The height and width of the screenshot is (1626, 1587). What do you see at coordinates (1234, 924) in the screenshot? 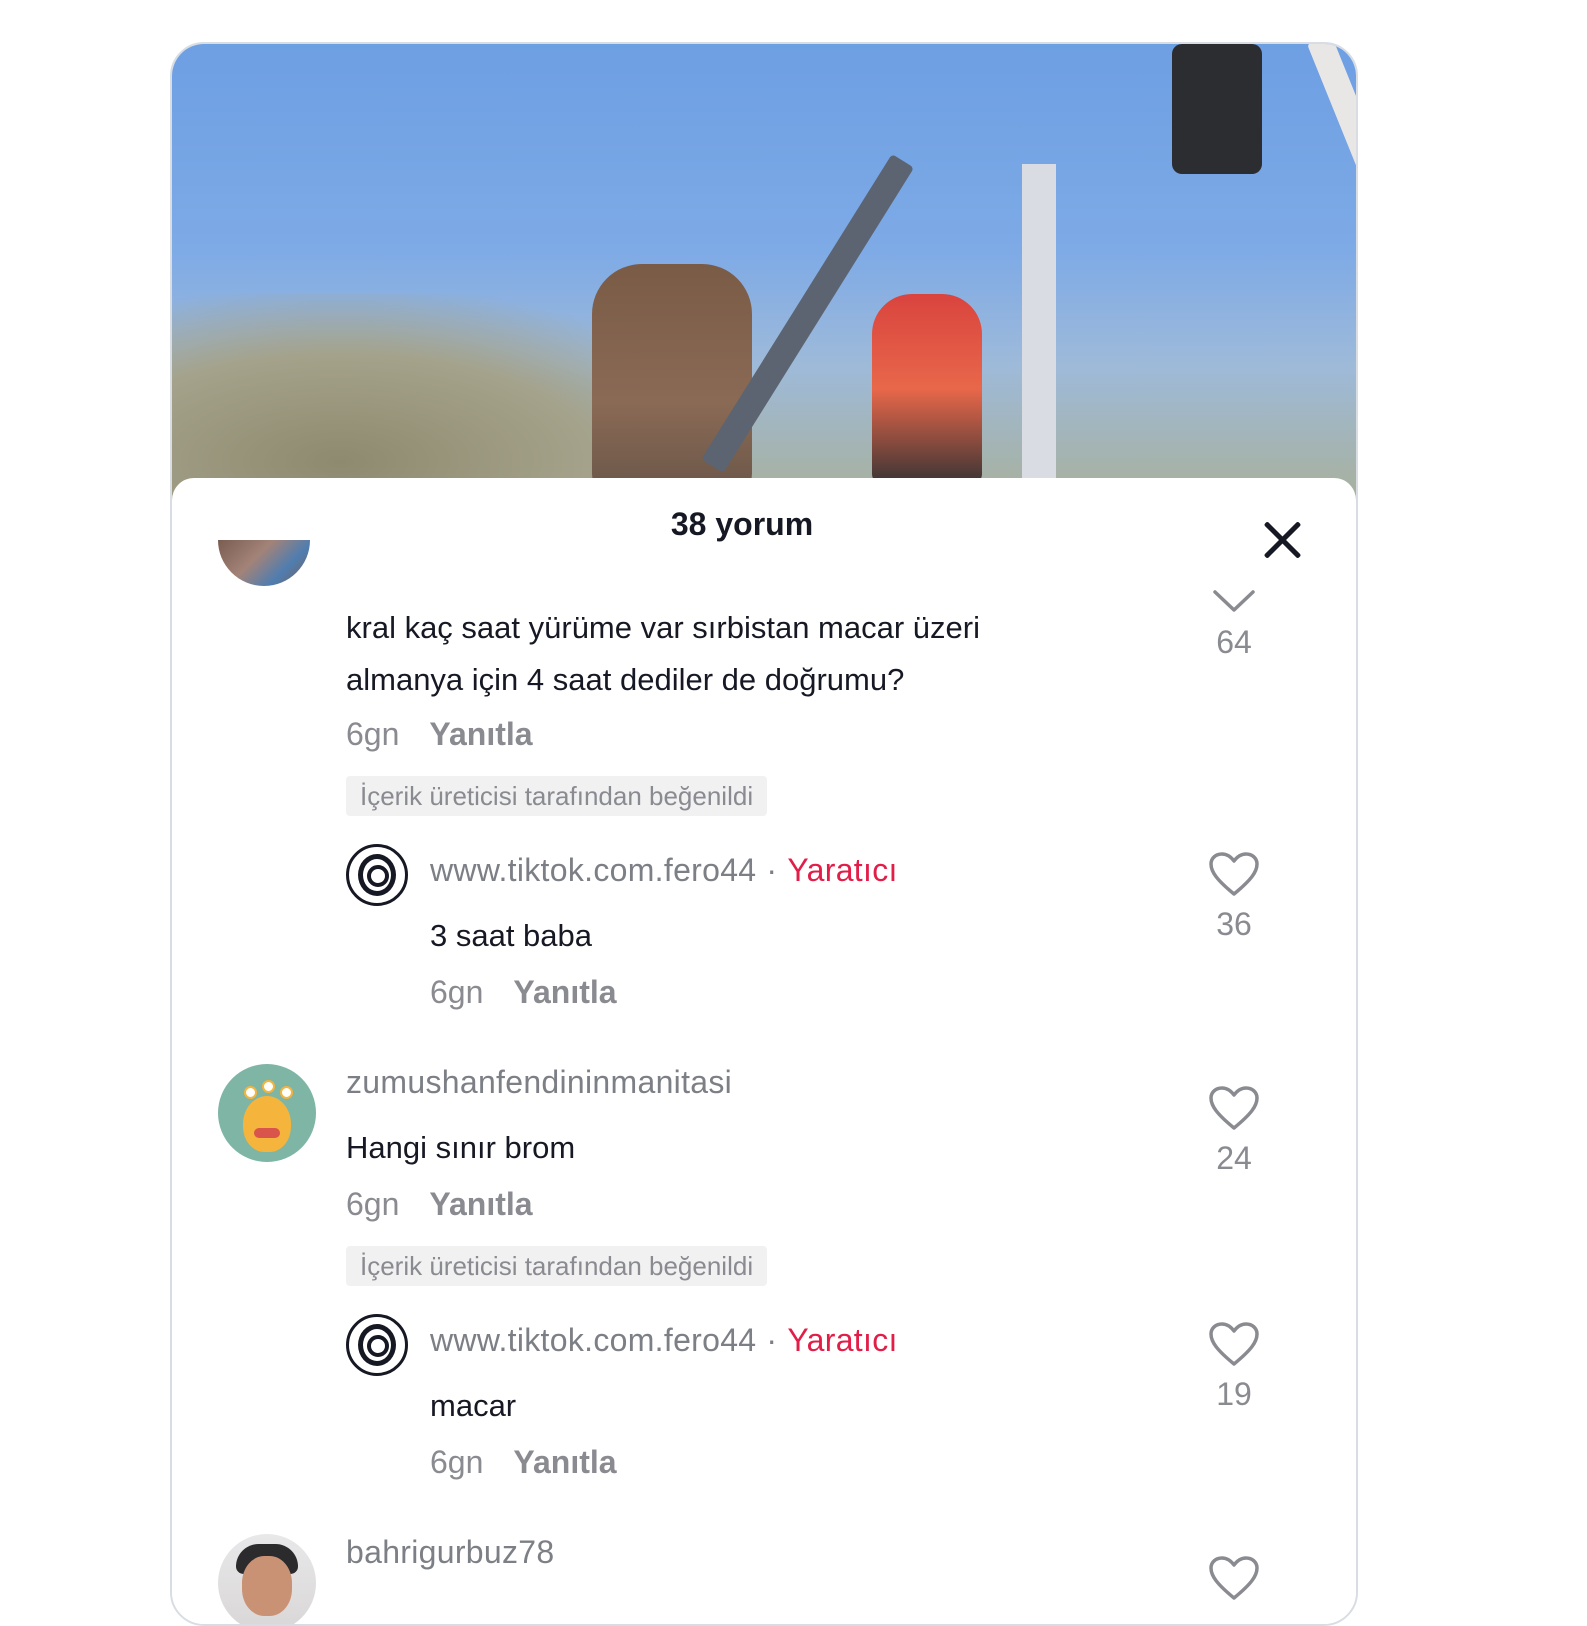
I see `like-count: 36` at bounding box center [1234, 924].